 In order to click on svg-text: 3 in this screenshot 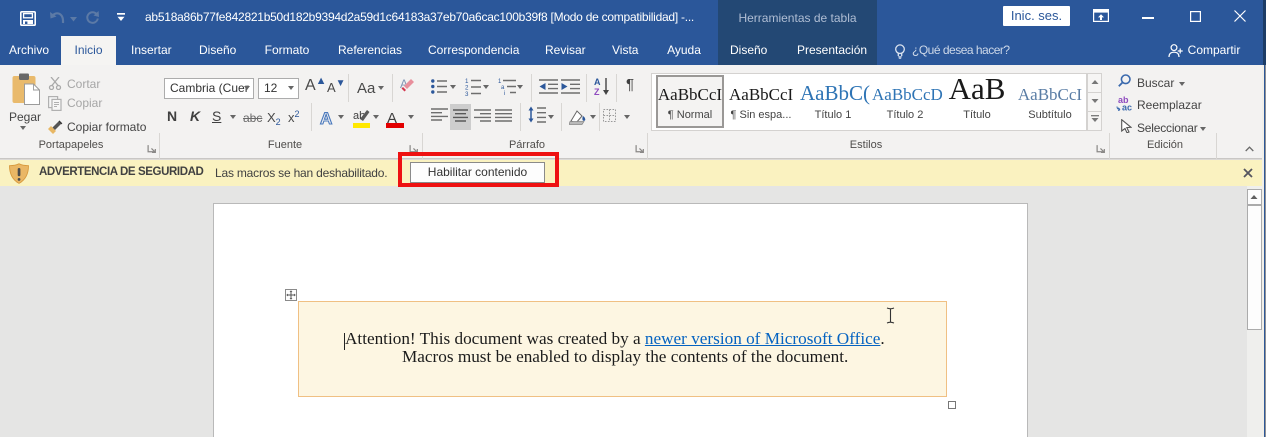, I will do `click(467, 93)`.